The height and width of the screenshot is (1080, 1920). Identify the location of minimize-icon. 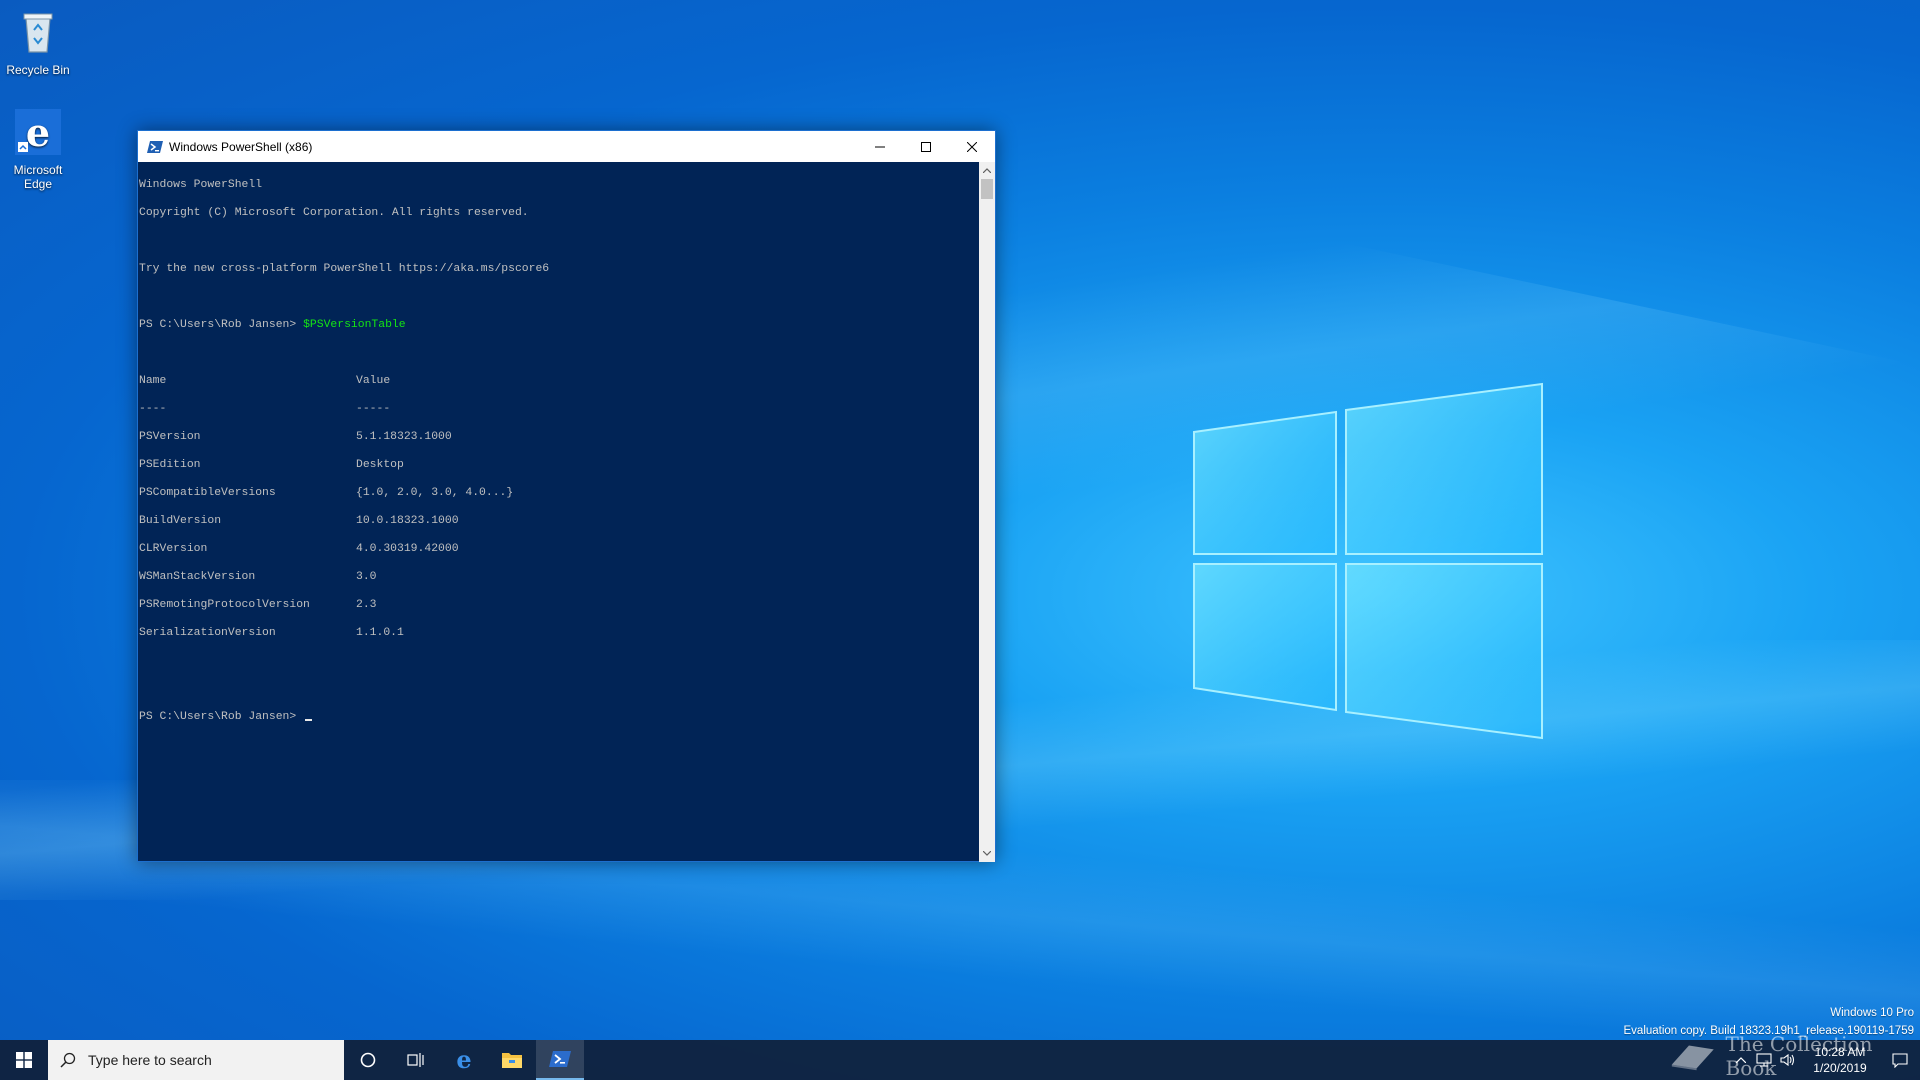
(880, 146).